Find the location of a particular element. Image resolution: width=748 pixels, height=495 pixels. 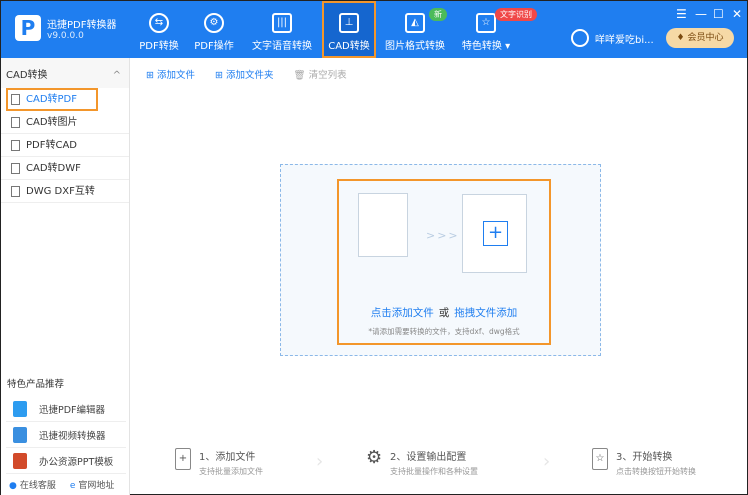

nav-label: PDF操作 is located at coordinates (214, 46).